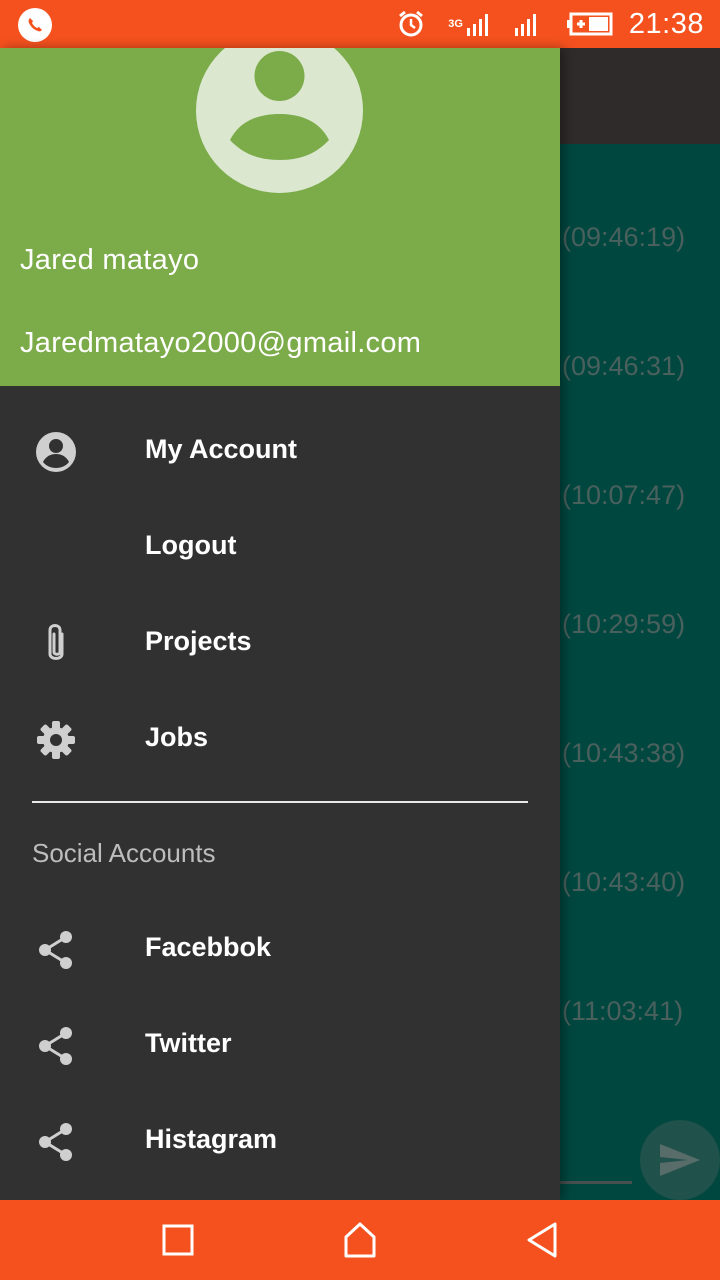  I want to click on menu-item-instagram: Histagram, so click(280, 1142).